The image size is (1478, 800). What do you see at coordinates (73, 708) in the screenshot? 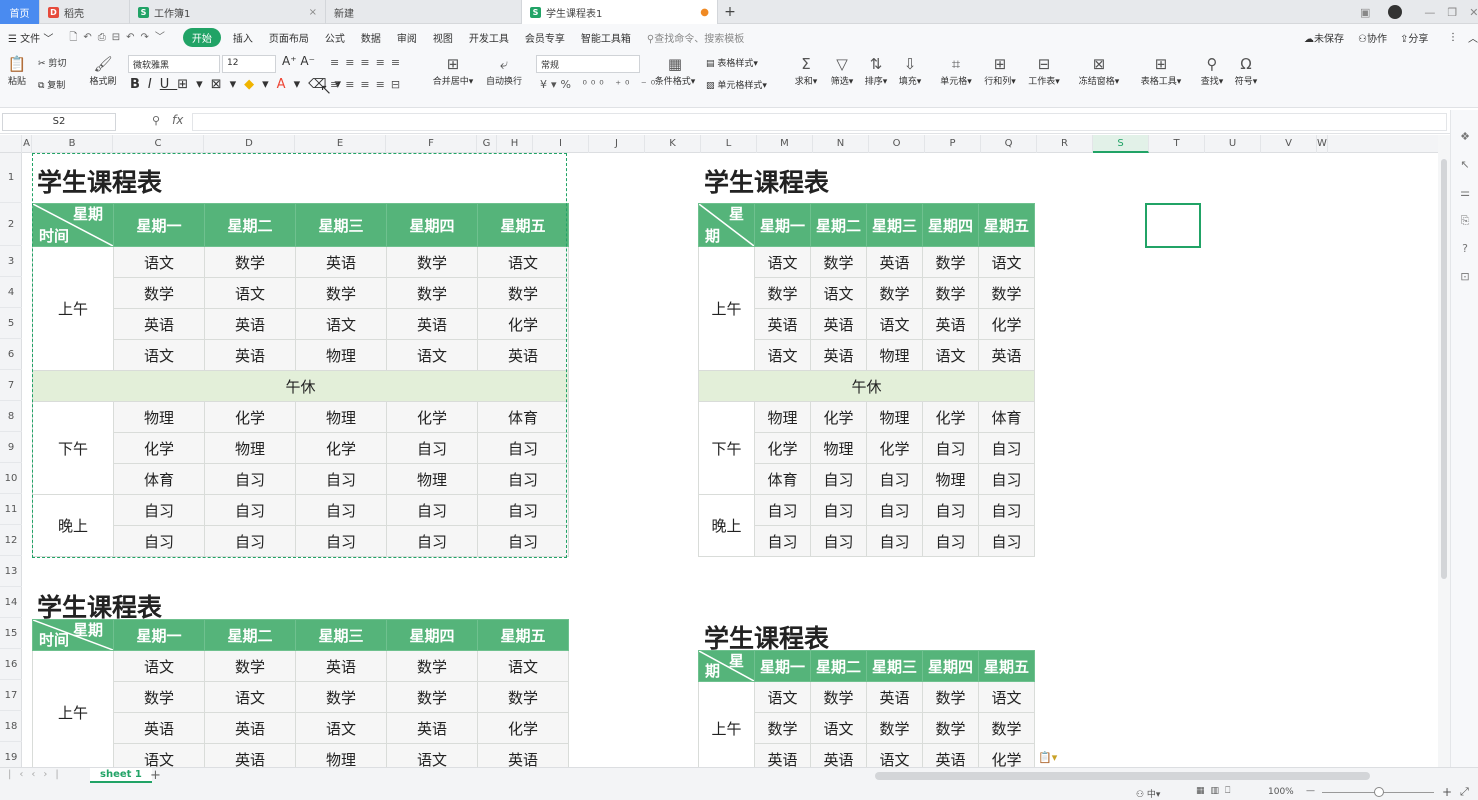
I see `period-label-cell: 上午` at bounding box center [73, 708].